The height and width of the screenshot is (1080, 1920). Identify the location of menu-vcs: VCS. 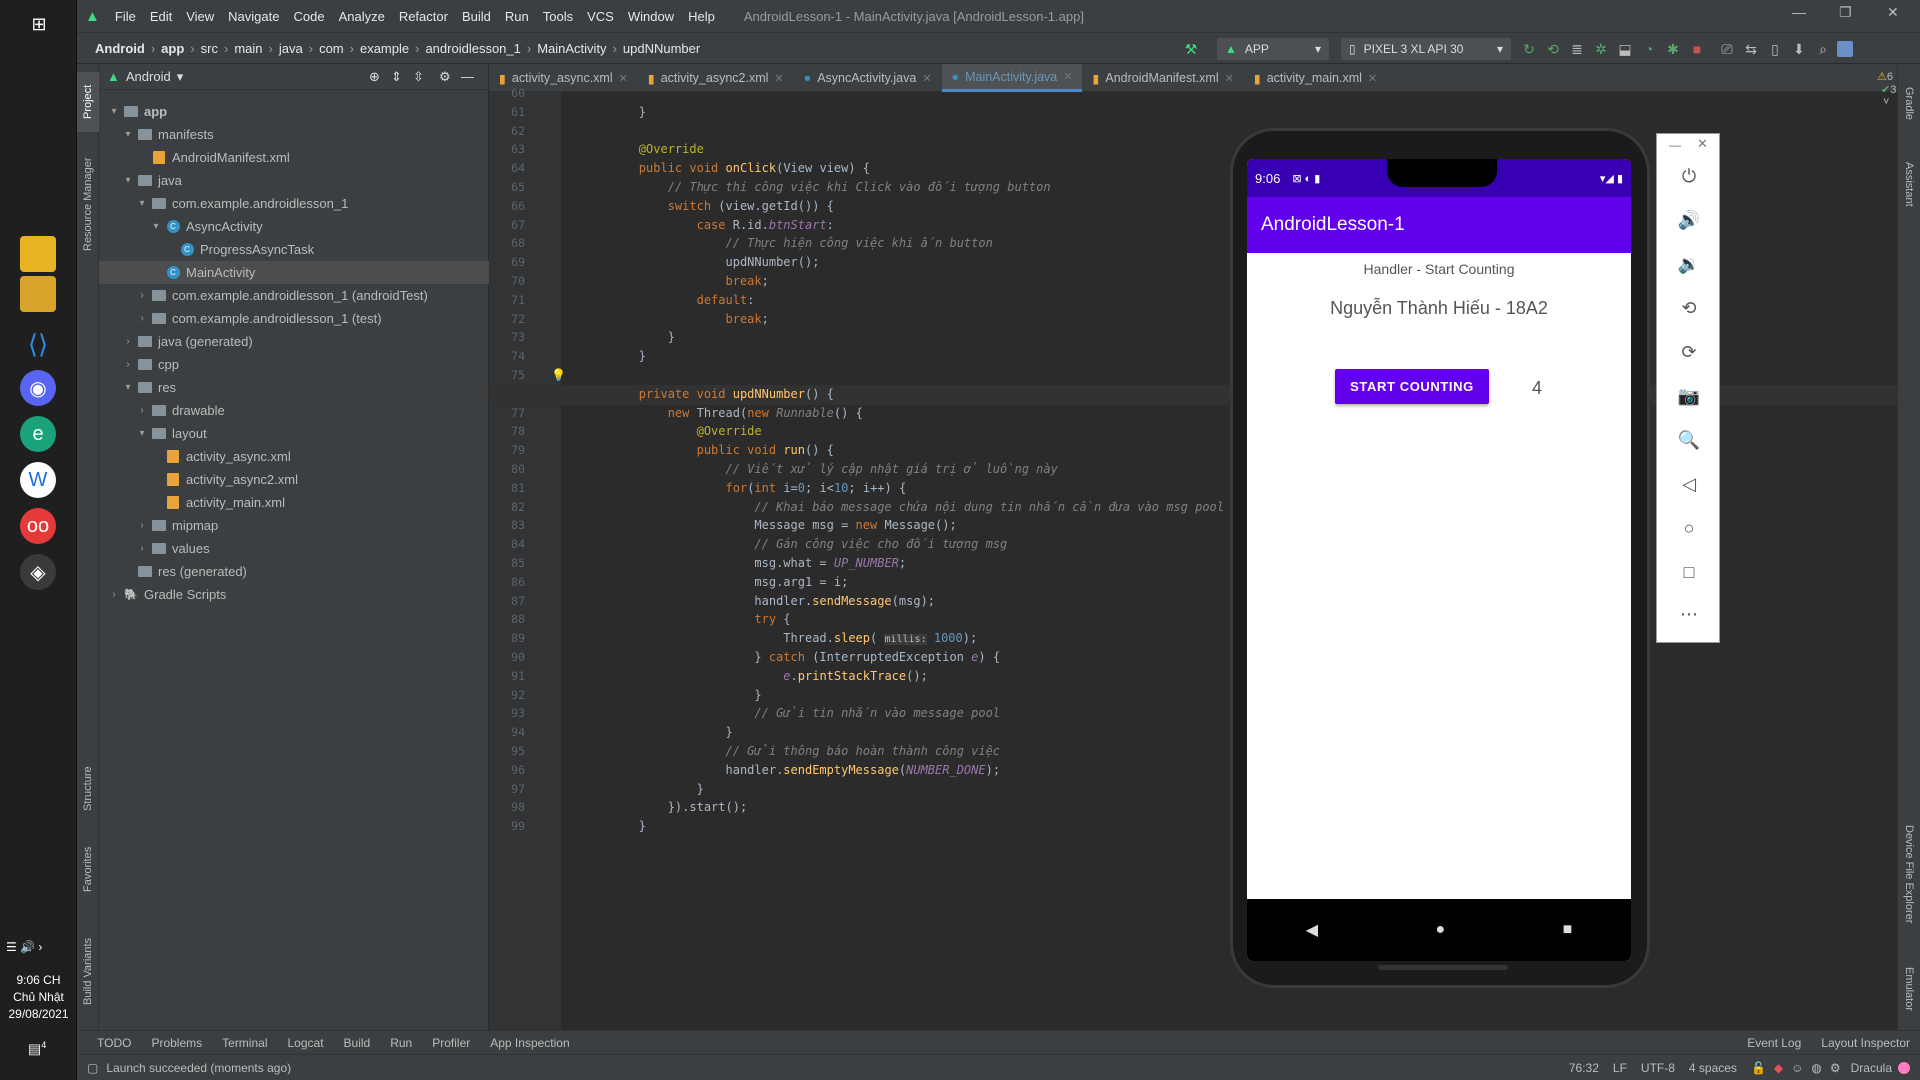
(600, 16).